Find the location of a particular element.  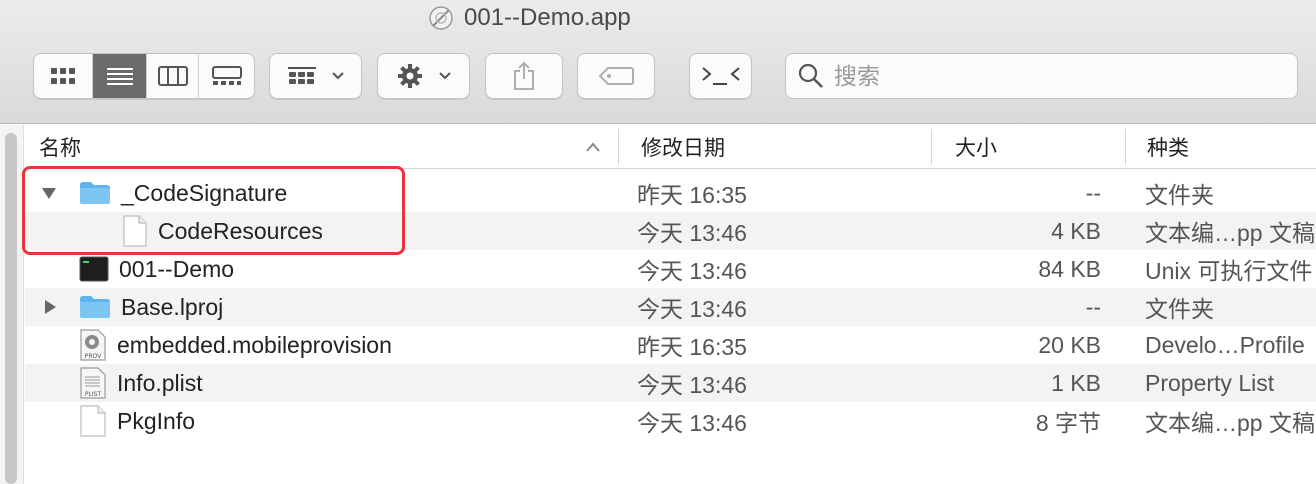

column-size-label: 大小 is located at coordinates (976, 148).